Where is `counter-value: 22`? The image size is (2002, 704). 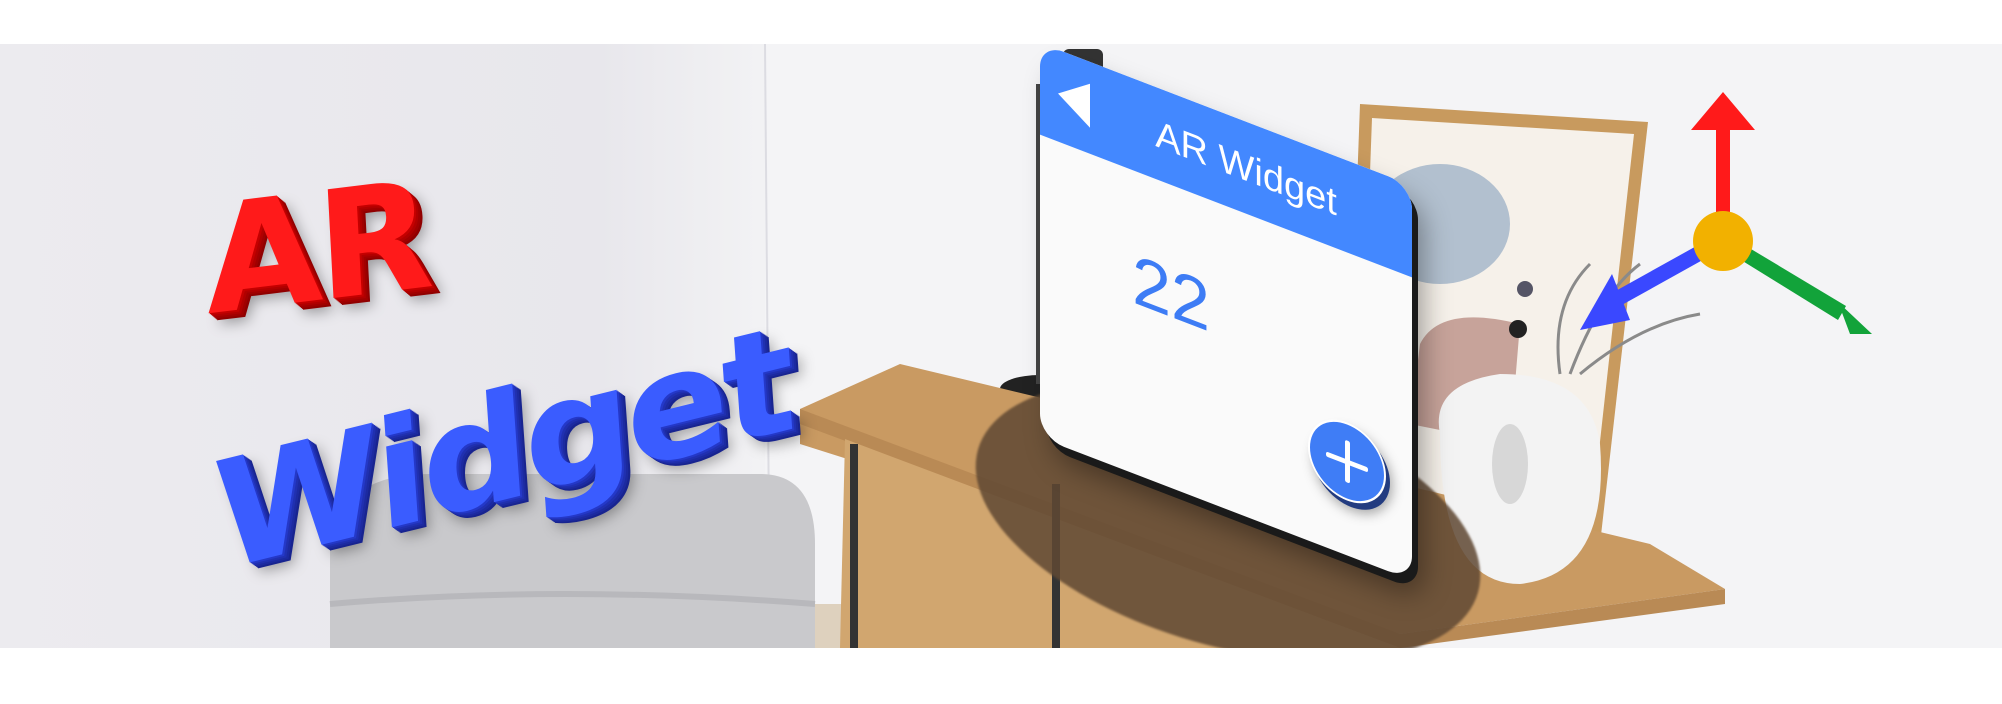 counter-value: 22 is located at coordinates (1171, 292).